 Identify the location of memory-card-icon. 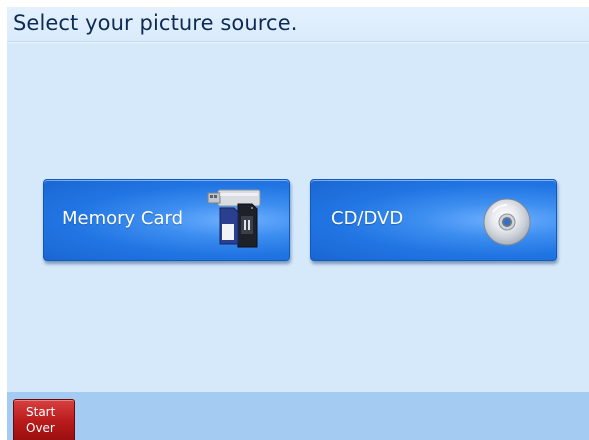
(234, 218).